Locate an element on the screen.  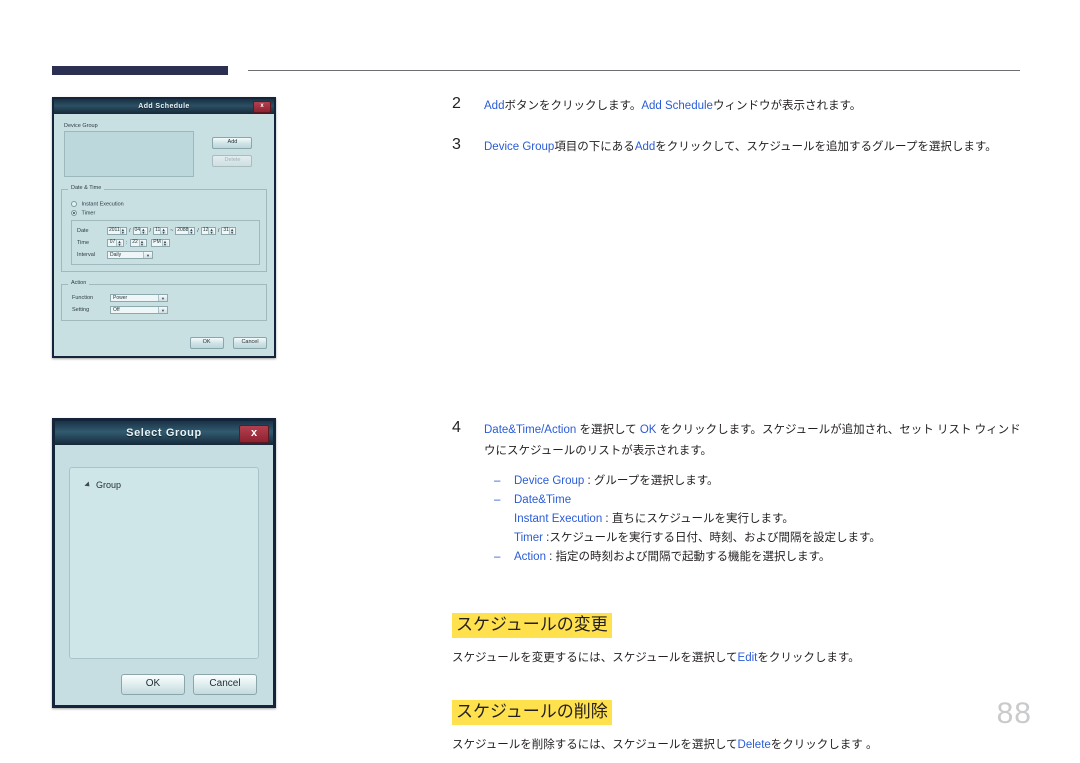
date-field-label: Date is located at coordinates (83, 230).